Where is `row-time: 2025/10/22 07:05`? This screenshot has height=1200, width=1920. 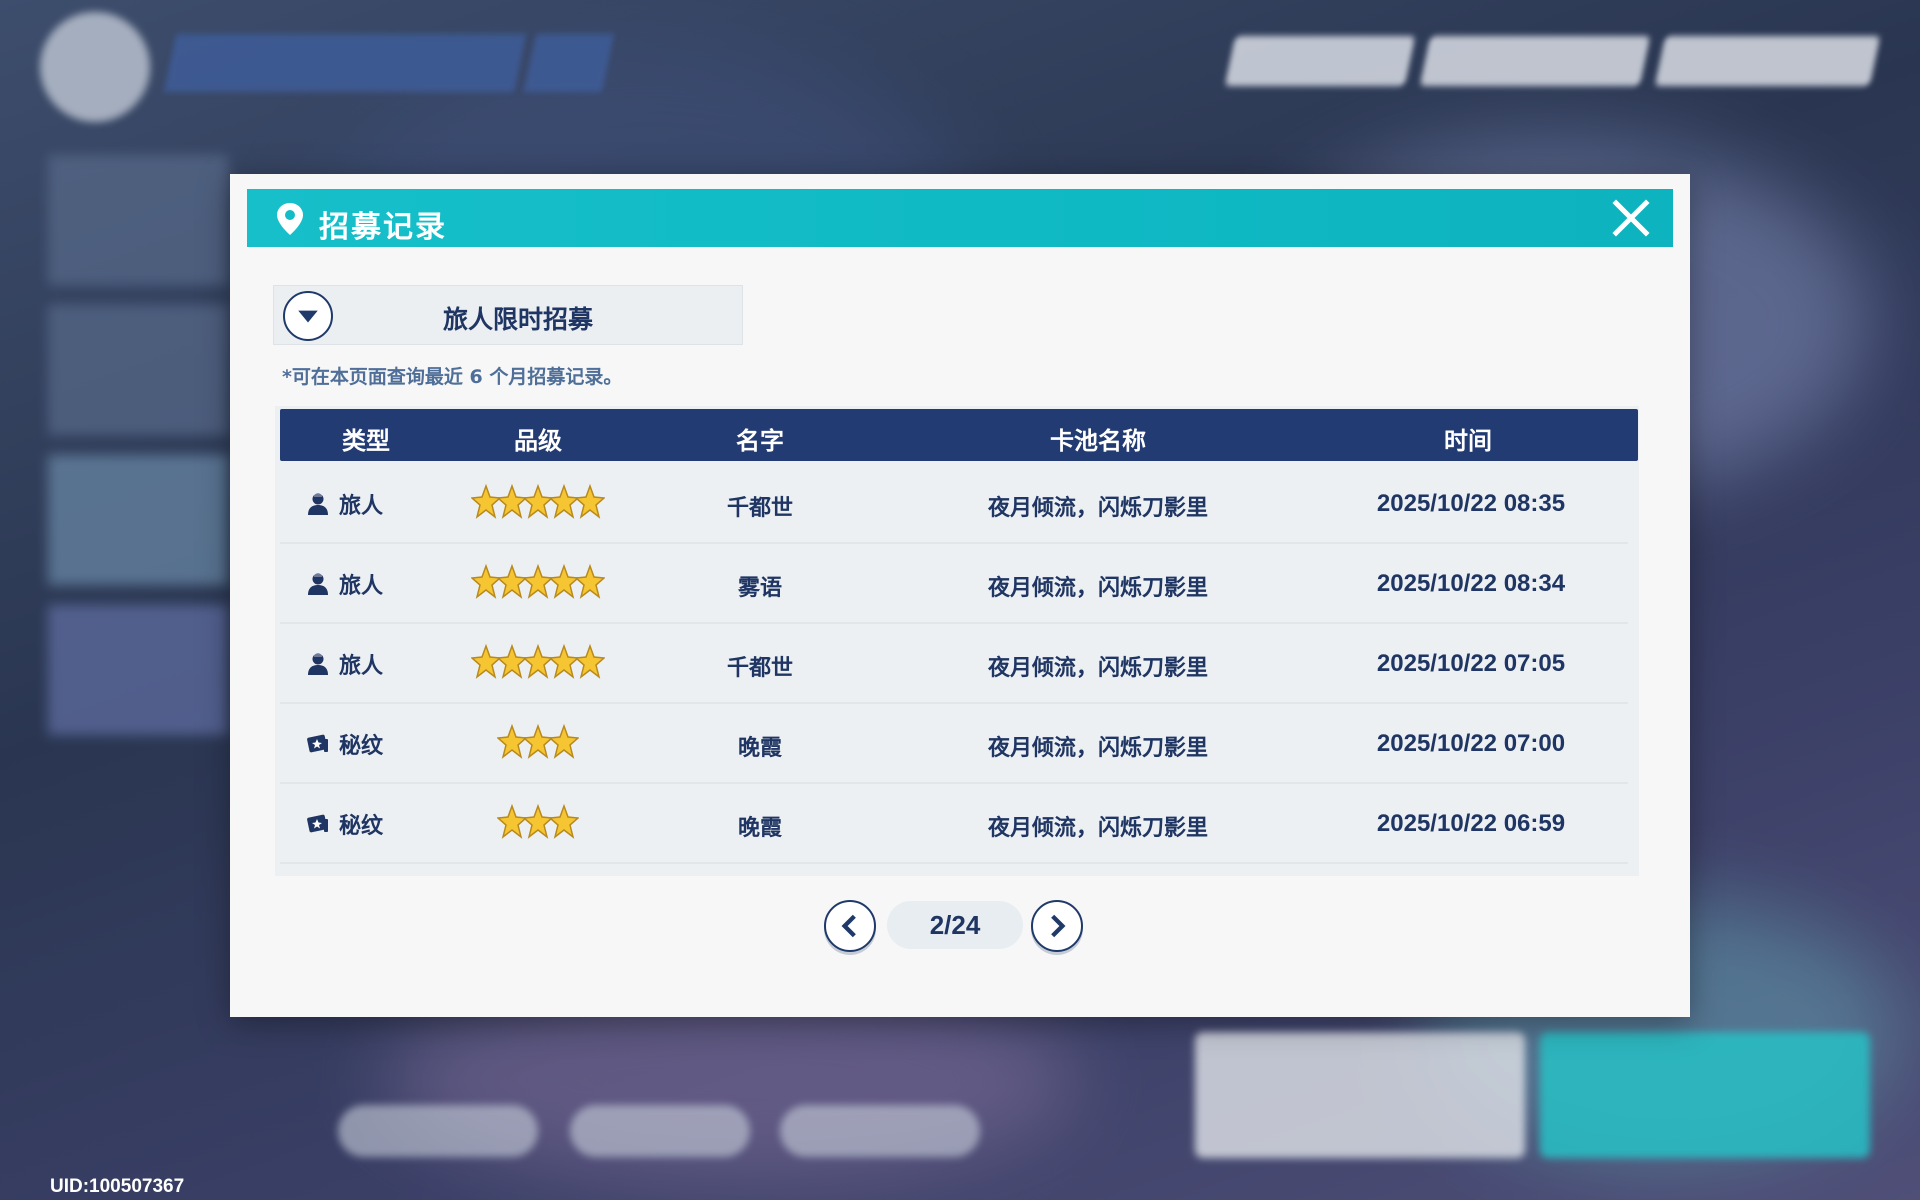
row-time: 2025/10/22 07:05 is located at coordinates (1471, 663).